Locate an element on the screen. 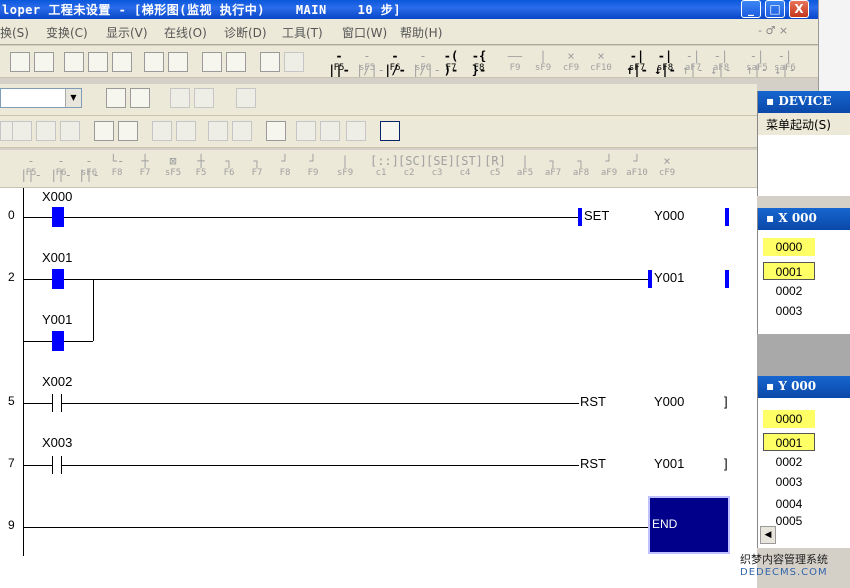 The image size is (850, 588). display-screen-icon is located at coordinates (390, 131).